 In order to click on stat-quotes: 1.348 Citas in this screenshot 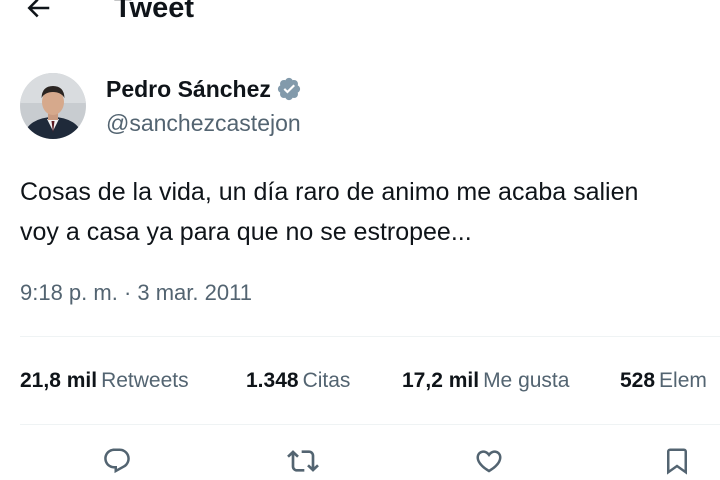, I will do `click(298, 381)`.